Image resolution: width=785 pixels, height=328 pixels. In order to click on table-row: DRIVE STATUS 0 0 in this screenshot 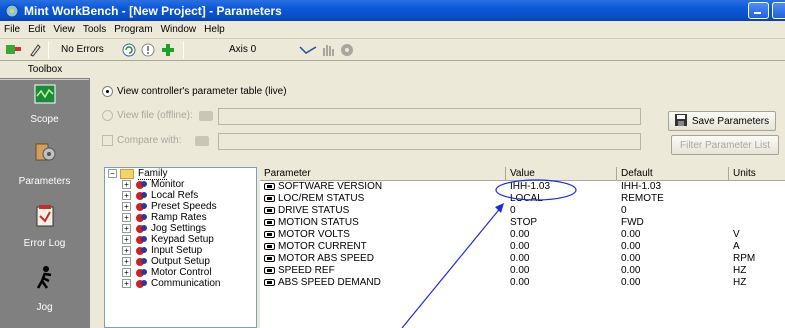, I will do `click(522, 211)`.